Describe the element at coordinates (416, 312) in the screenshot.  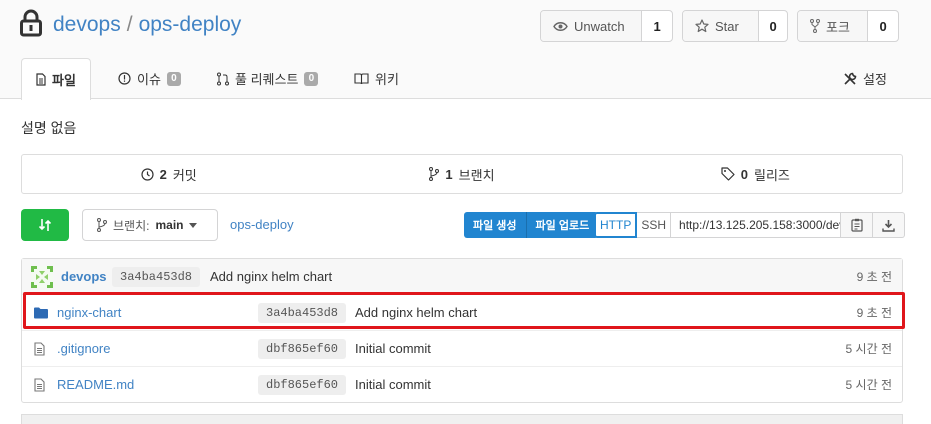
I see `file-commit-message: Add nginx helm chart` at that location.